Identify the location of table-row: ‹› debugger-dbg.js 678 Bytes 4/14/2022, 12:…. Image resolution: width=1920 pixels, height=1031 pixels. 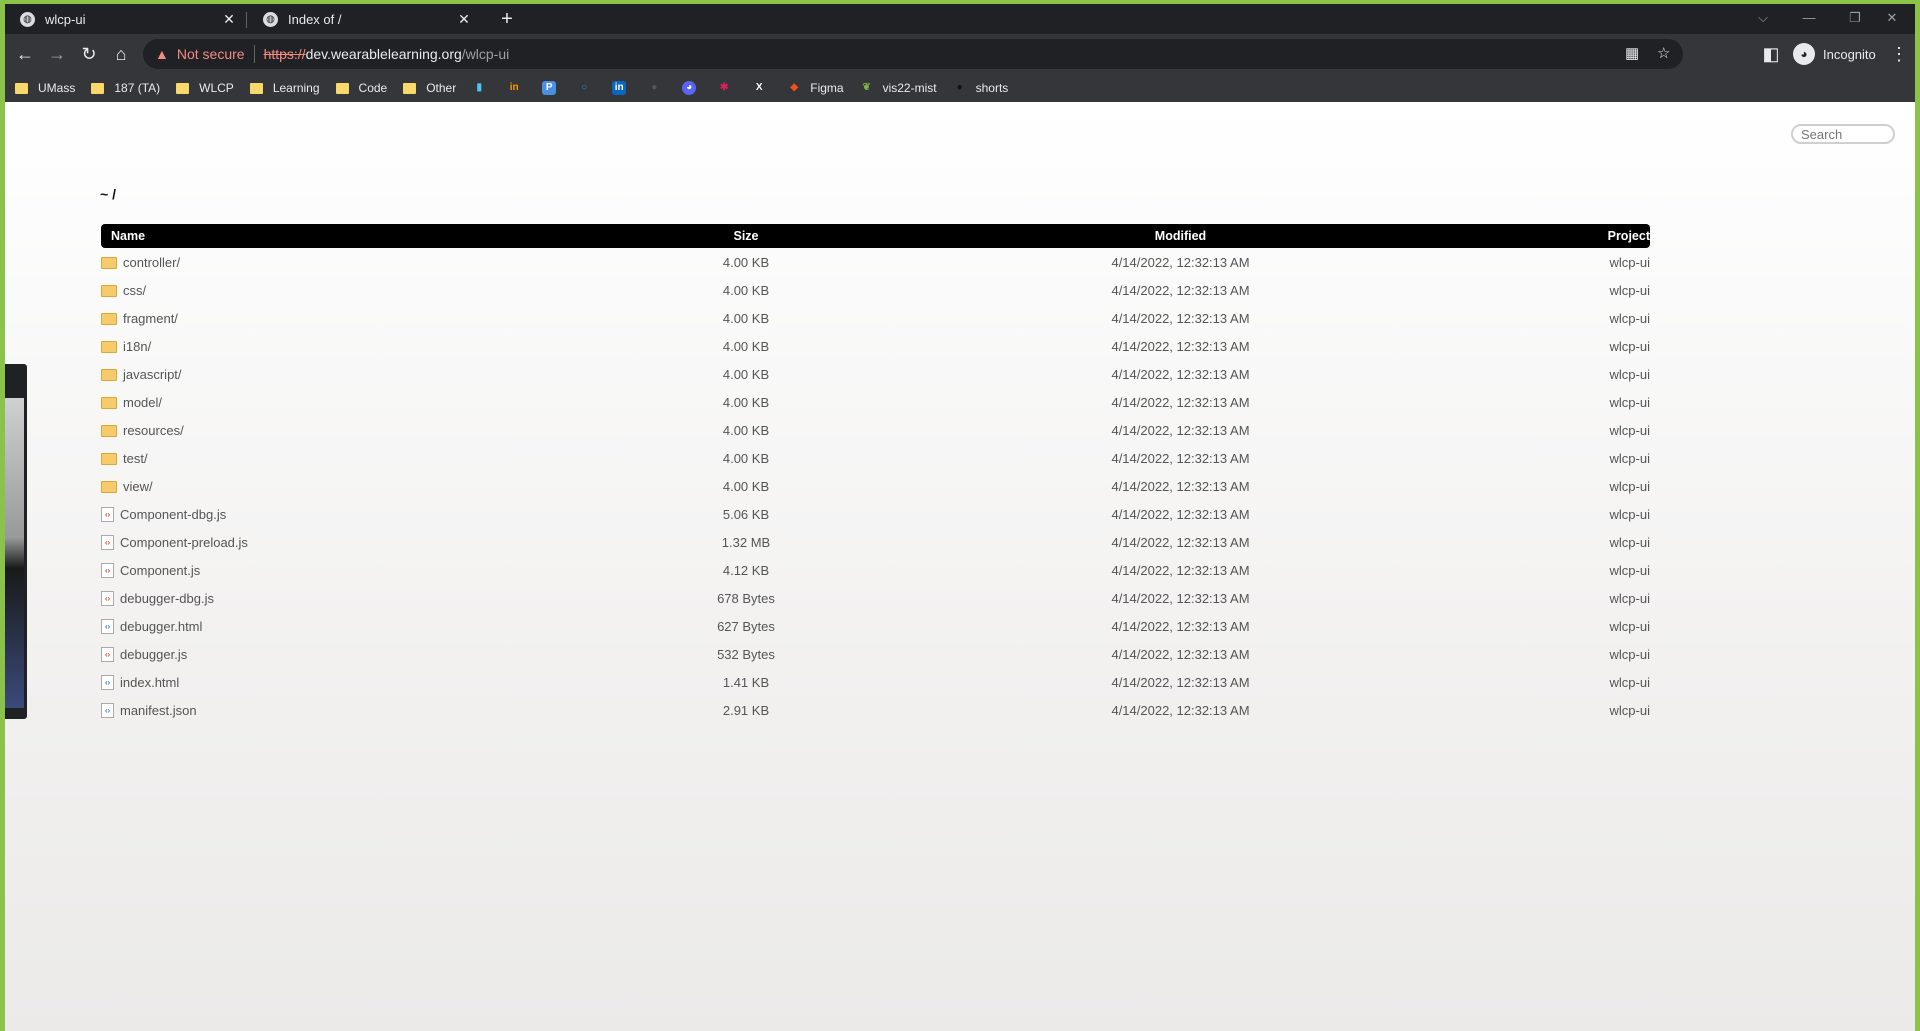
(875, 598).